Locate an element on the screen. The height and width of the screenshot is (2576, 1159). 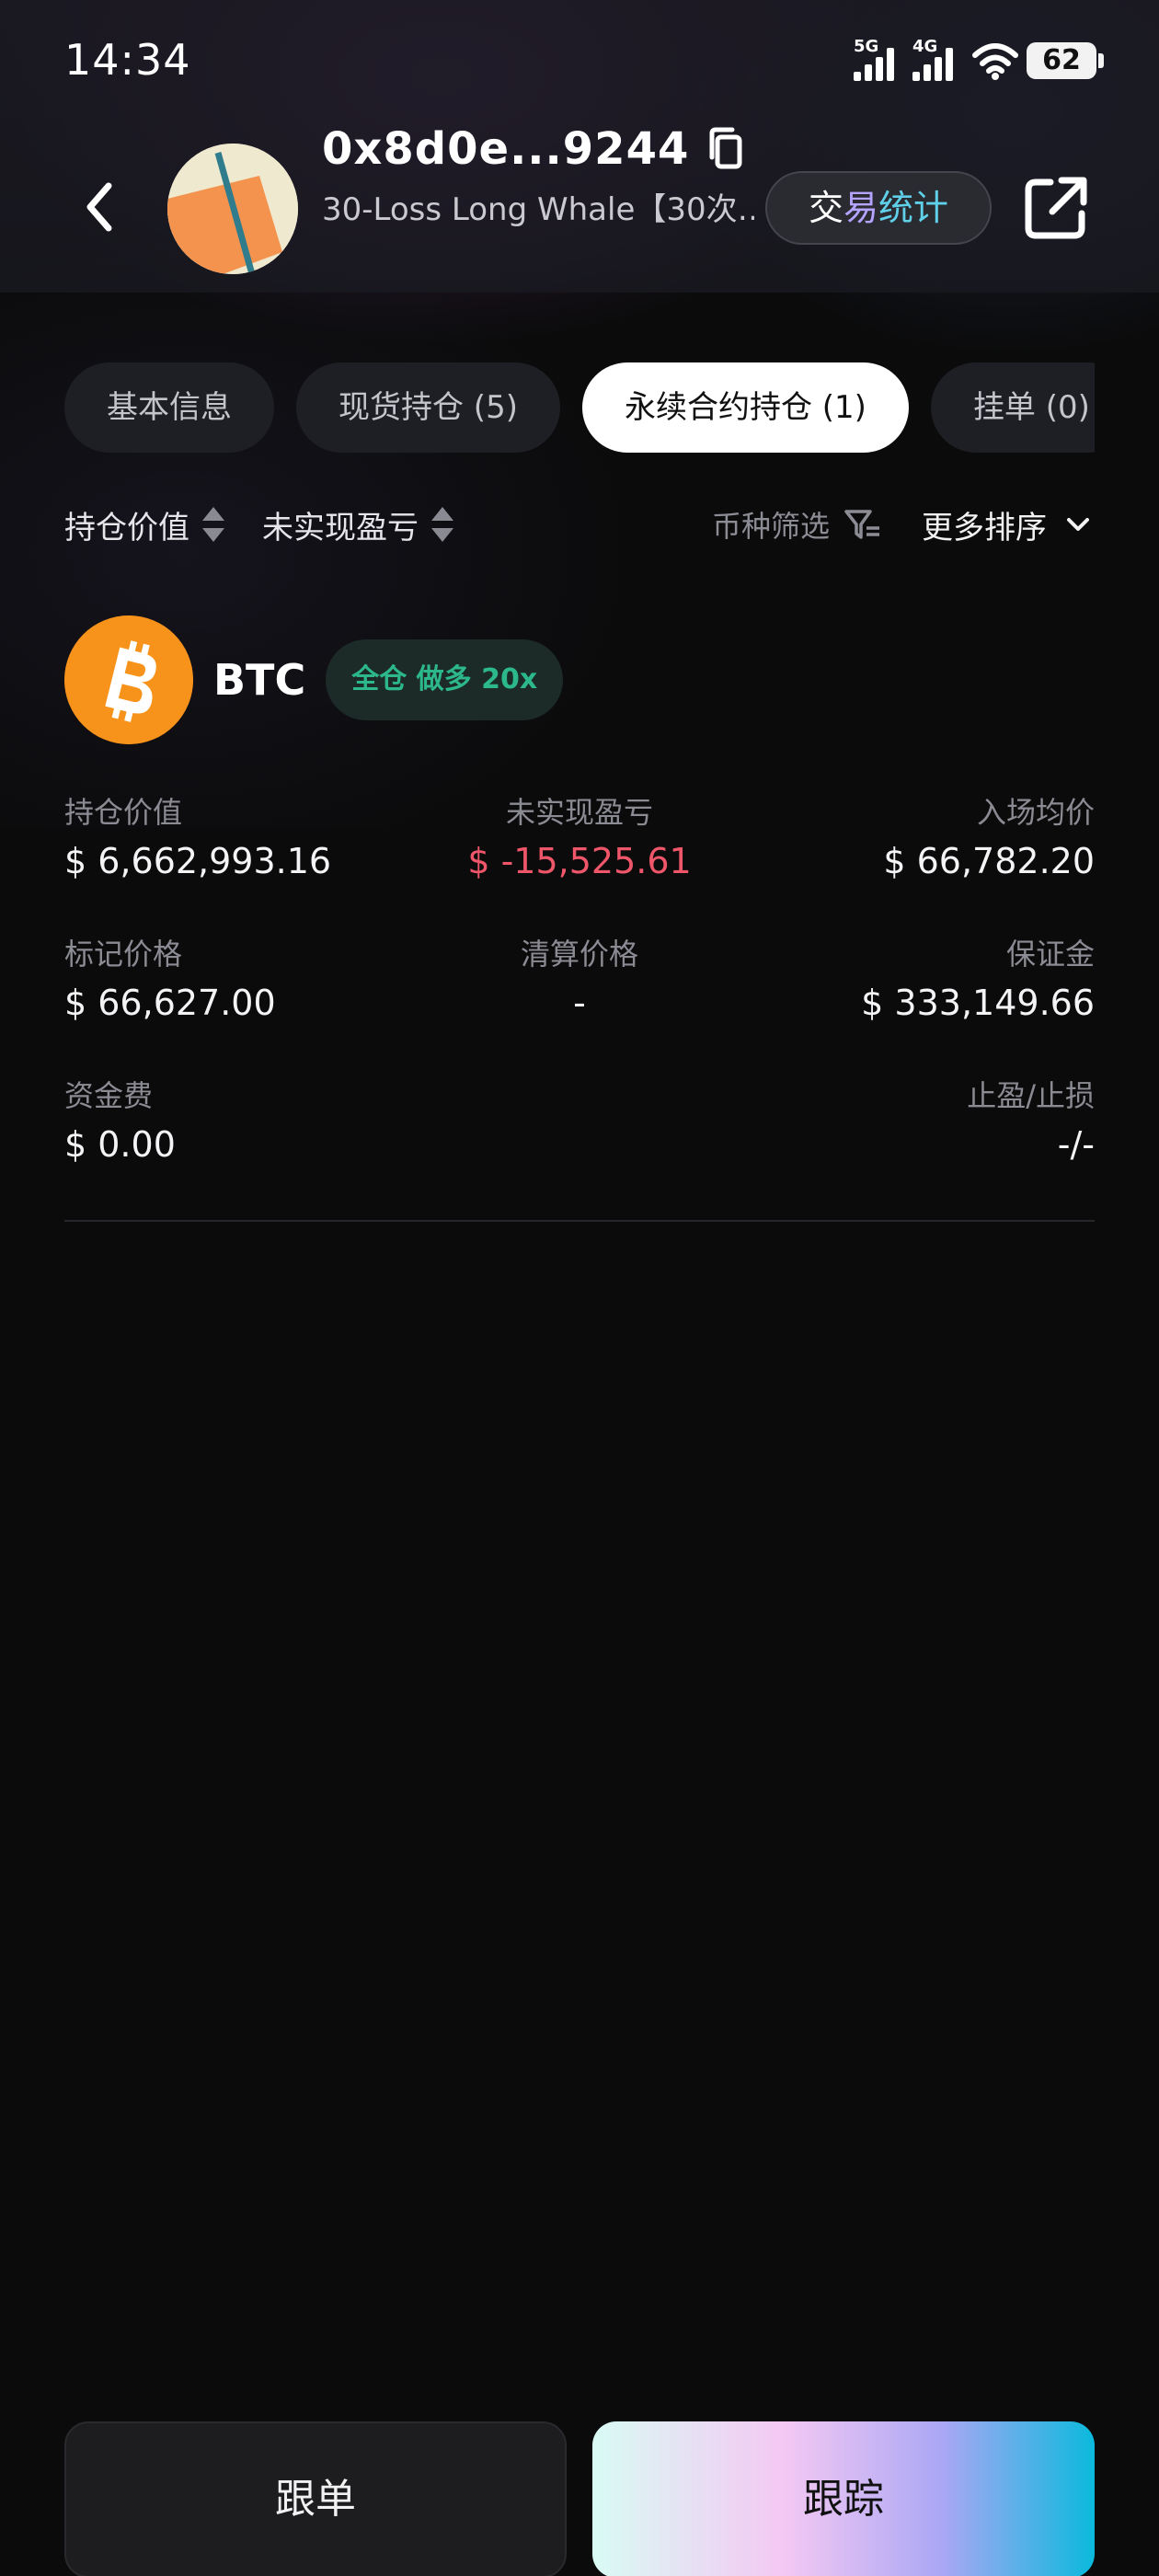
field-value: - is located at coordinates (579, 1003).